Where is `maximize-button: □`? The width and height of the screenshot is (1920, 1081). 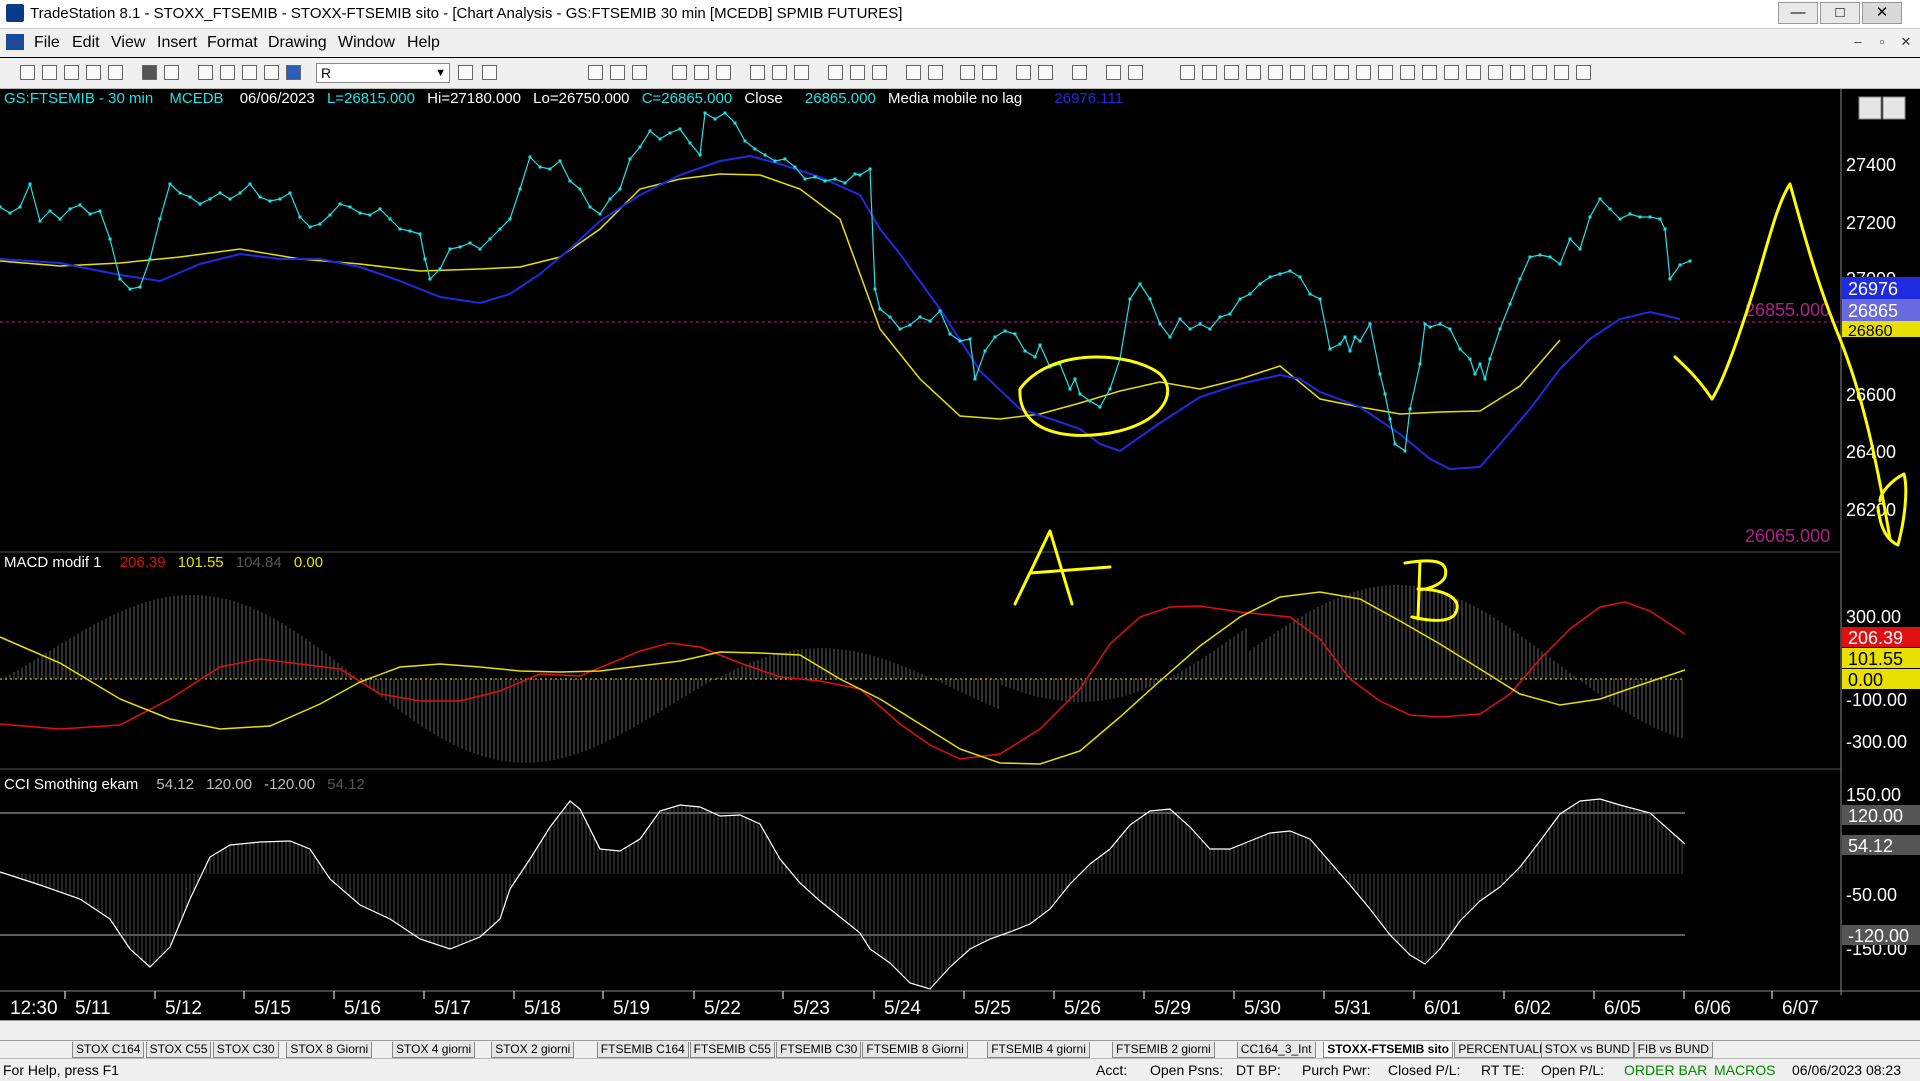
maximize-button: □ is located at coordinates (1840, 13).